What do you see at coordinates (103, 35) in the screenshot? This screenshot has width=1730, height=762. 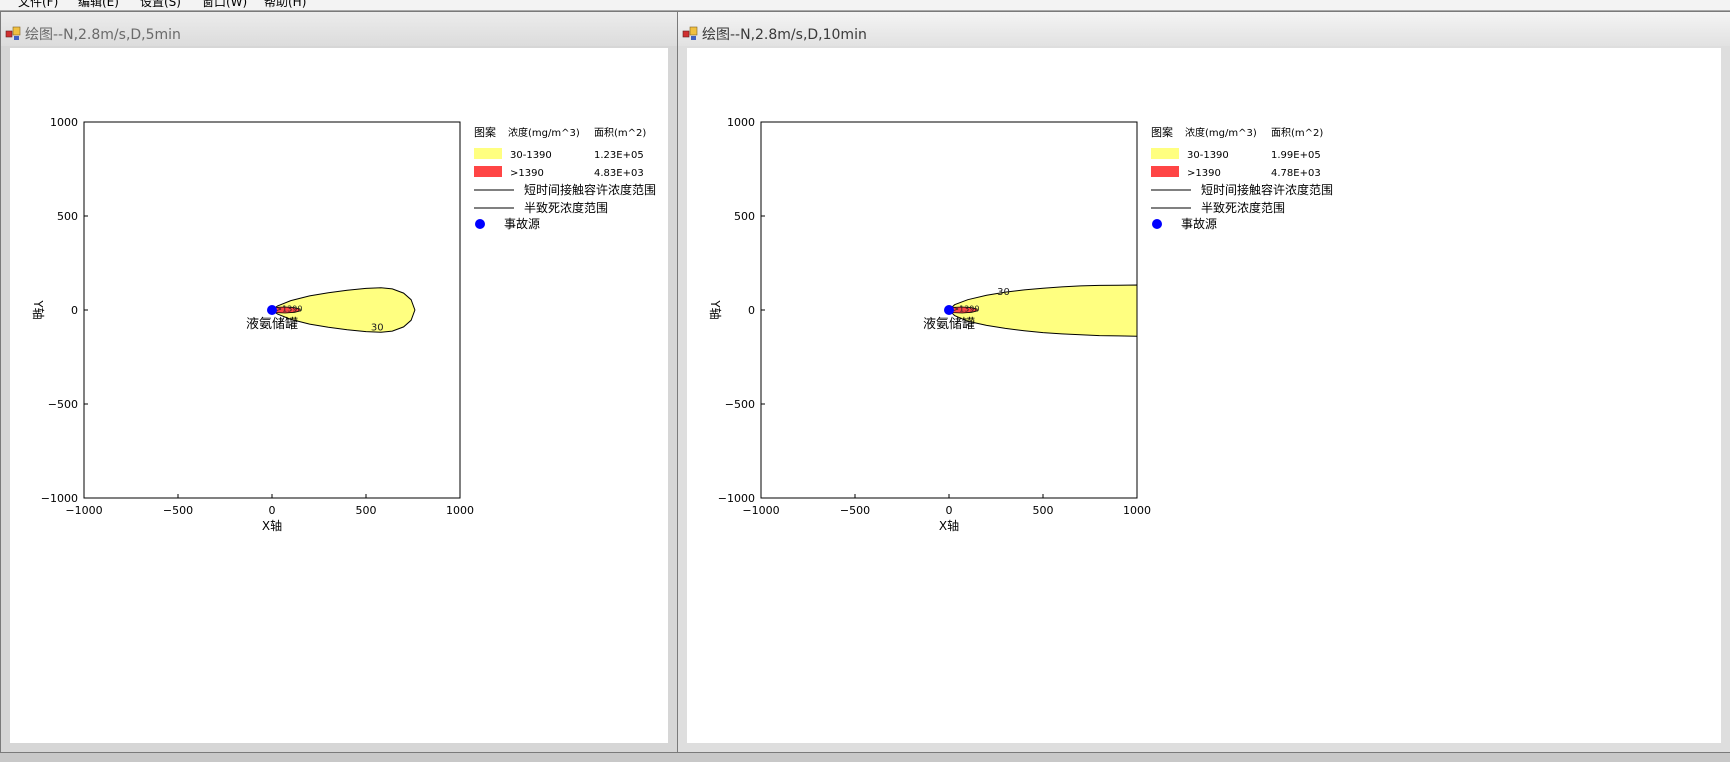 I see `window-title: 绘图--N,2.8m/s,D,5min` at bounding box center [103, 35].